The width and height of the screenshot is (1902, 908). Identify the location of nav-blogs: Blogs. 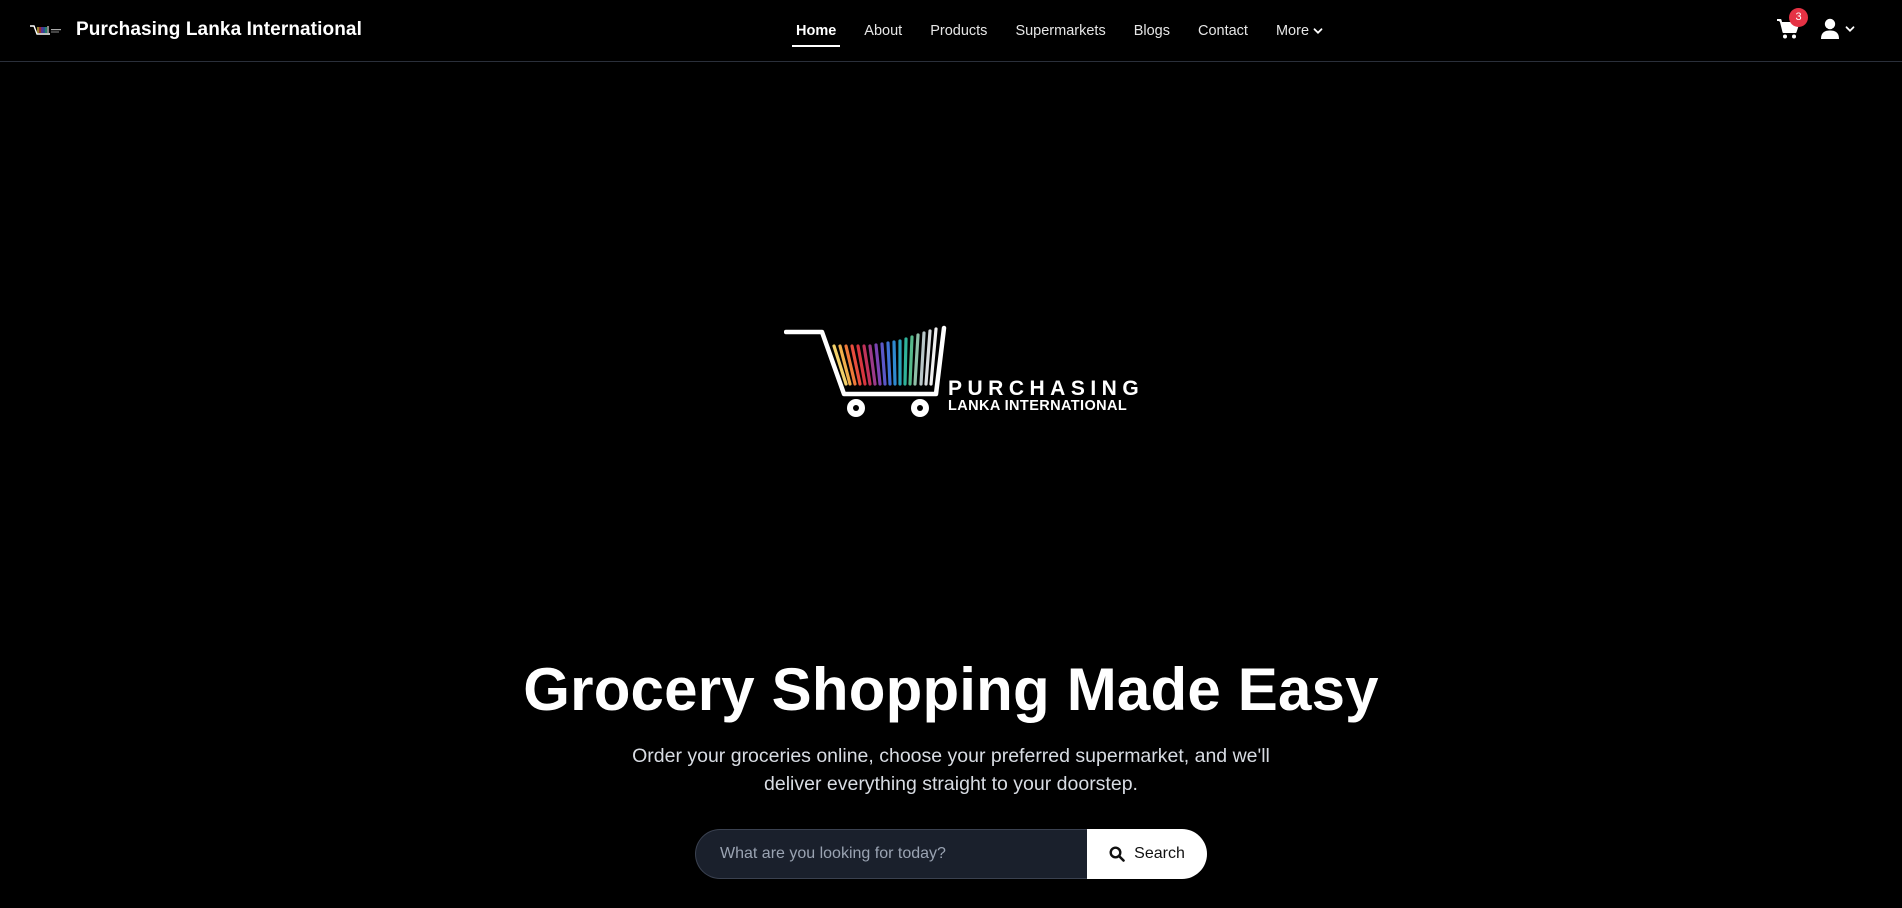
(1152, 31).